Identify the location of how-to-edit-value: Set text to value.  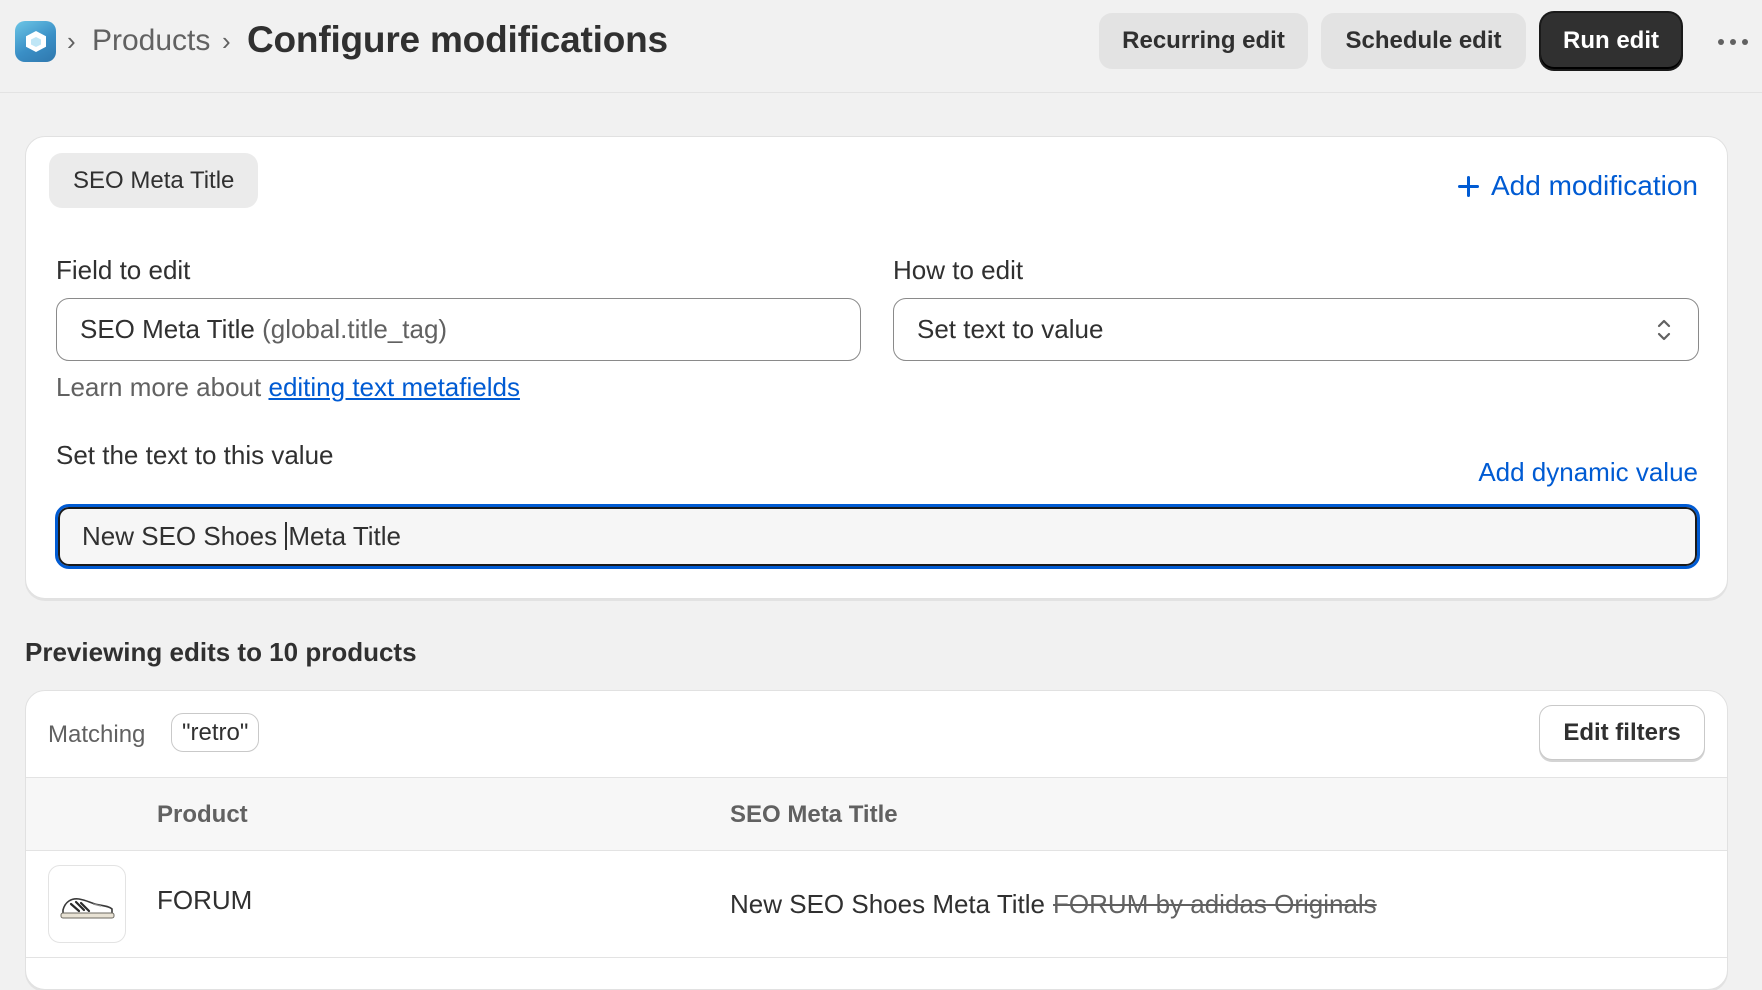
(1010, 329).